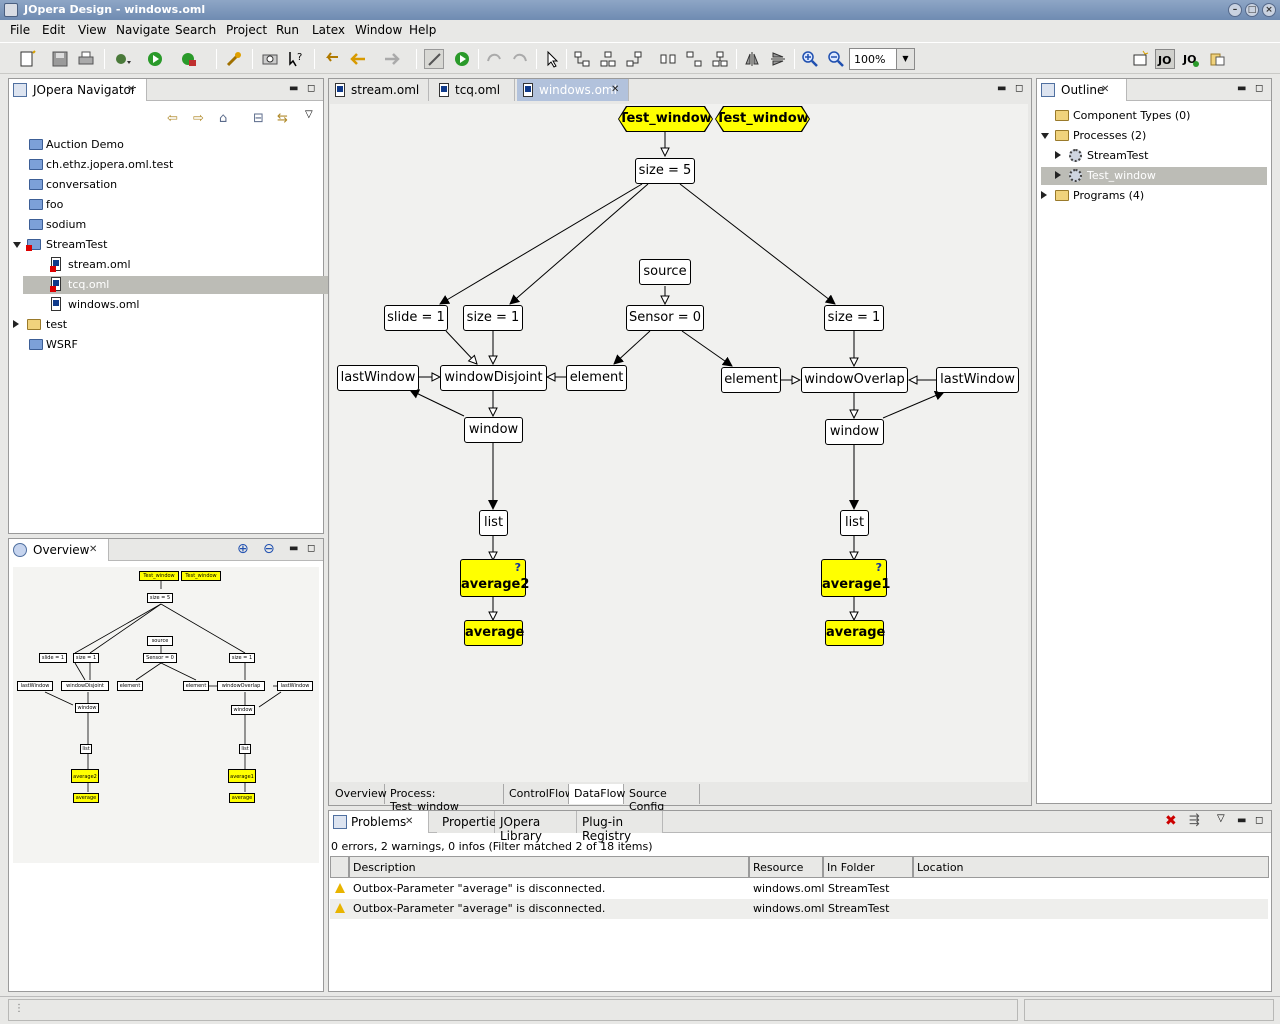 The height and width of the screenshot is (1024, 1280). What do you see at coordinates (620, 827) in the screenshot?
I see `tab-plugin-registry: Plug-in Registry` at bounding box center [620, 827].